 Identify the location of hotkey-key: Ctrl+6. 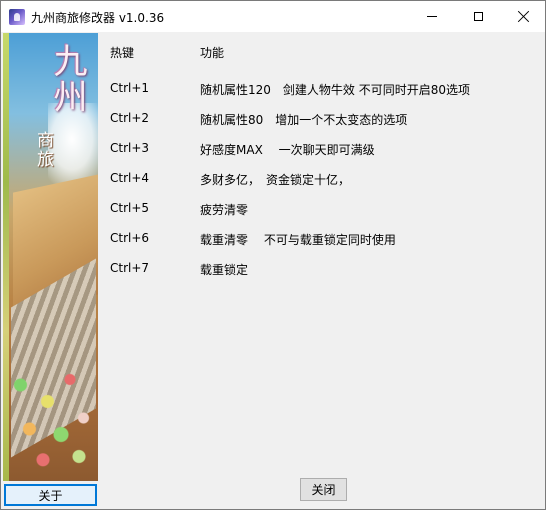
(130, 238).